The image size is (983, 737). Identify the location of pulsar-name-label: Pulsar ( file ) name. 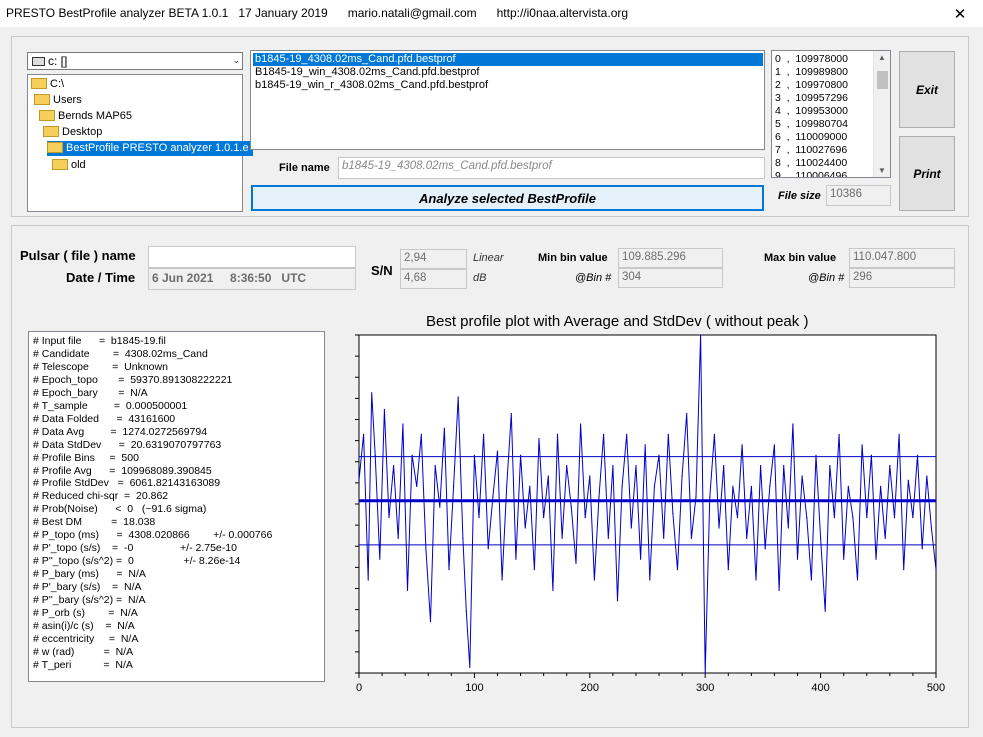
(78, 255).